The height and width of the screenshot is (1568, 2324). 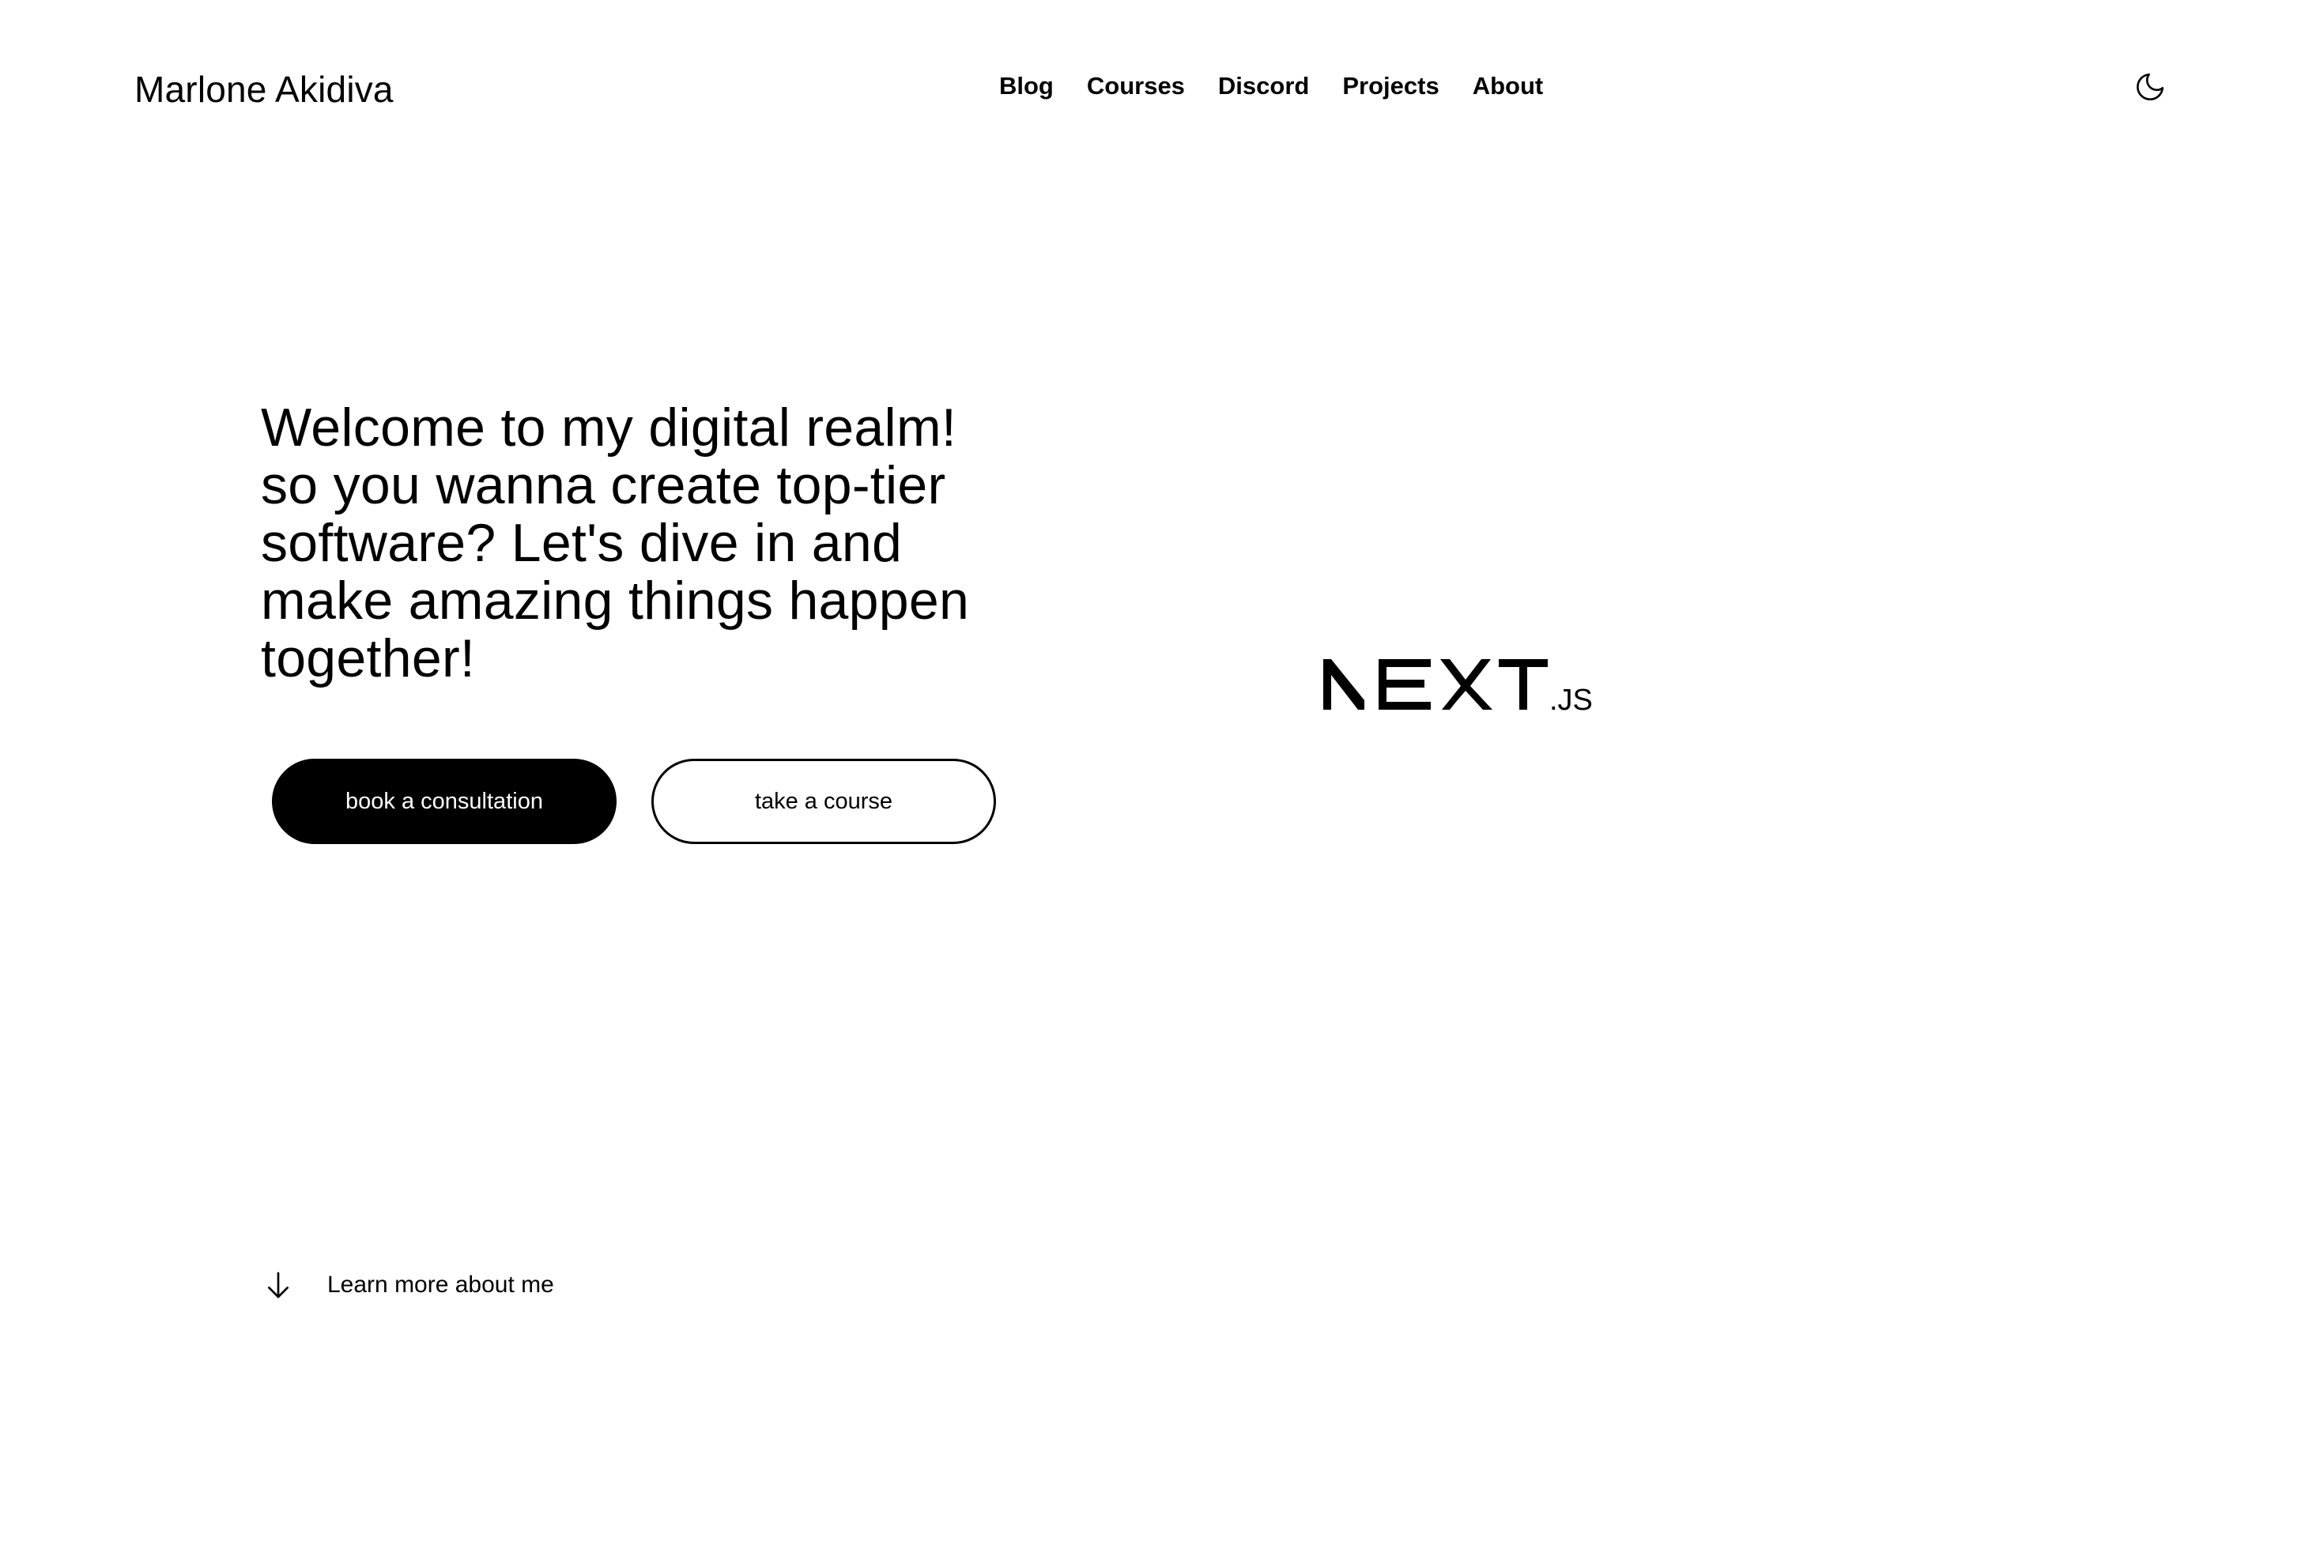 What do you see at coordinates (1263, 86) in the screenshot?
I see `nav-link-discord: Discord` at bounding box center [1263, 86].